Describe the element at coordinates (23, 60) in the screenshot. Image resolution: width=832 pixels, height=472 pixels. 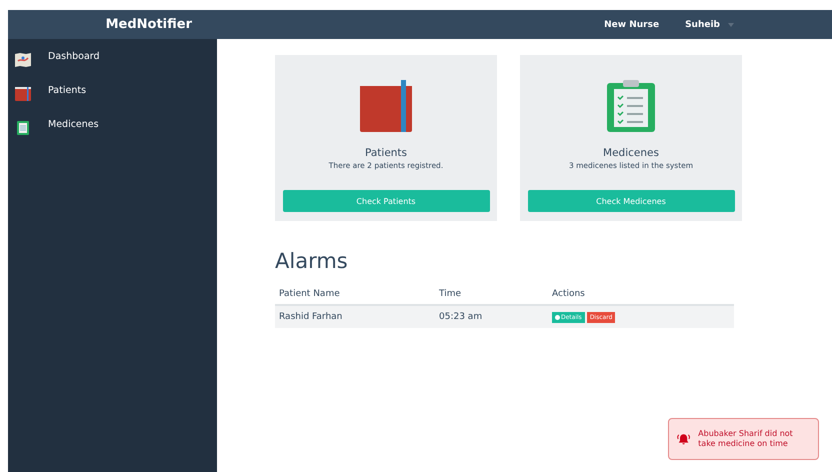
I see `map-icon` at that location.